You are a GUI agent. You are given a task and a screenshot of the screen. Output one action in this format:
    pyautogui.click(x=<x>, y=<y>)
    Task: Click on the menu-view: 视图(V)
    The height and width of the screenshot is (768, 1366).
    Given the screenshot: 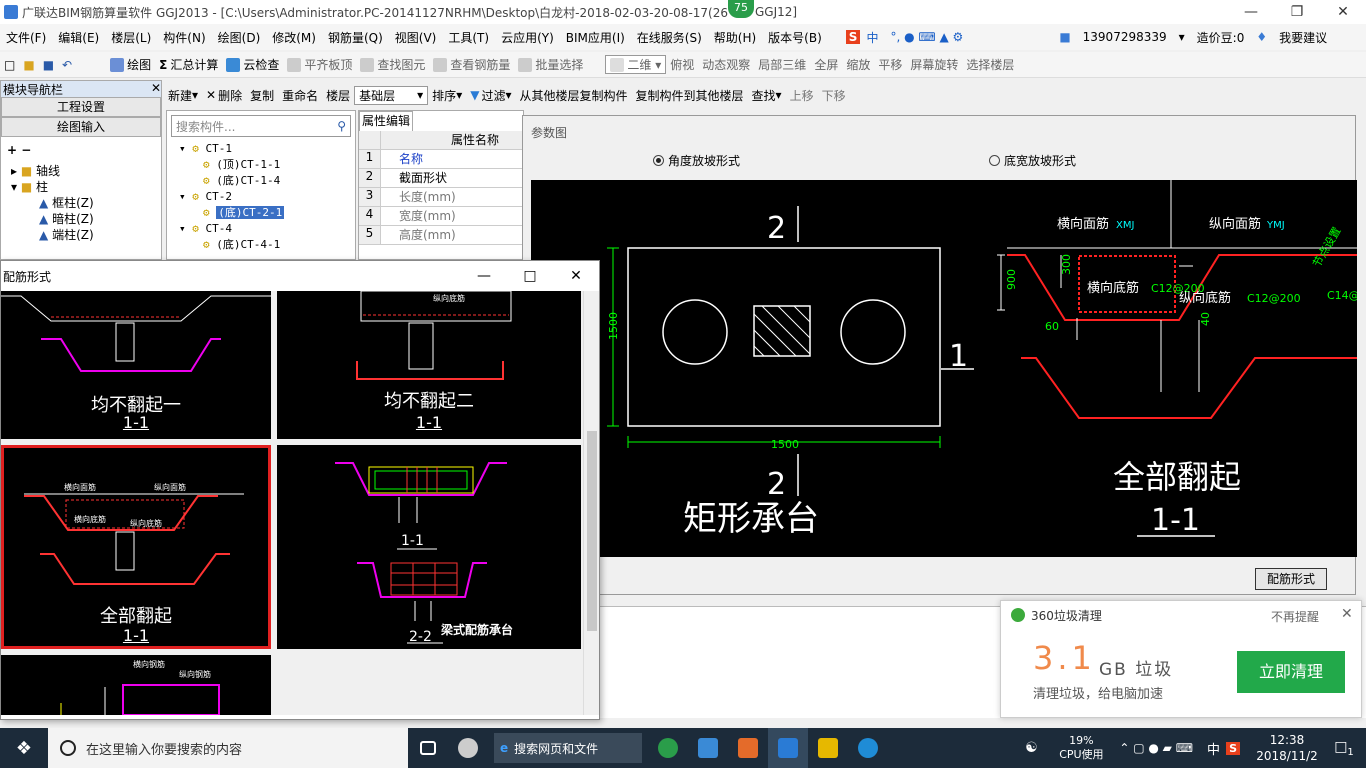 What is the action you would take?
    pyautogui.click(x=416, y=37)
    